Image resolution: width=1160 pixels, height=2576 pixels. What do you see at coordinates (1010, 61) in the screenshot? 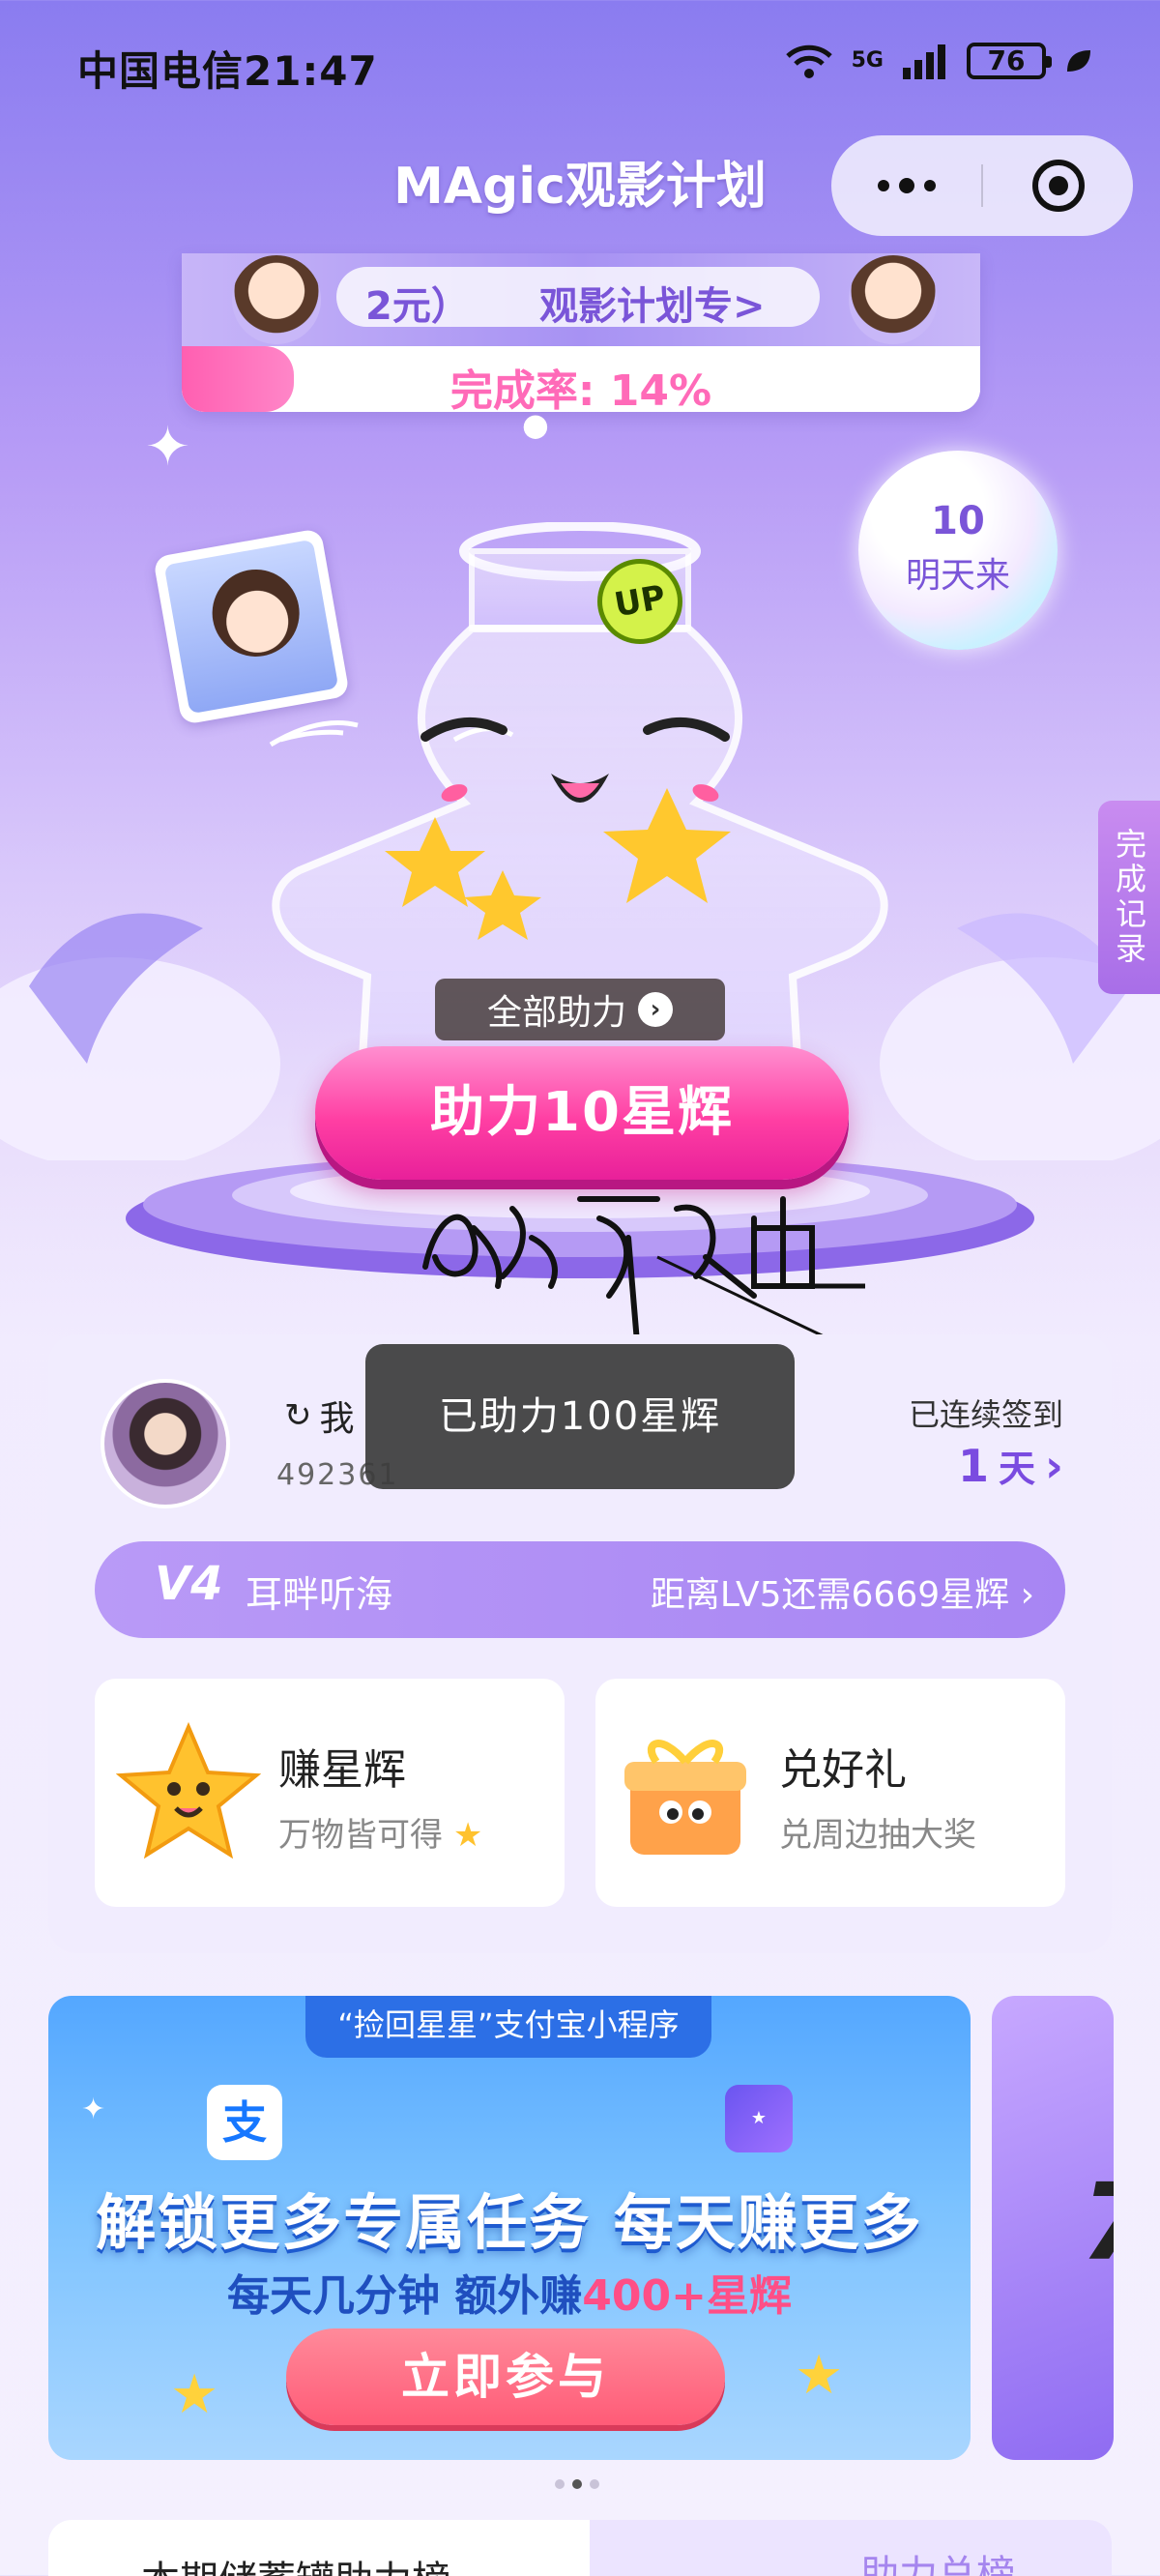
I see `battery-icon: 76` at bounding box center [1010, 61].